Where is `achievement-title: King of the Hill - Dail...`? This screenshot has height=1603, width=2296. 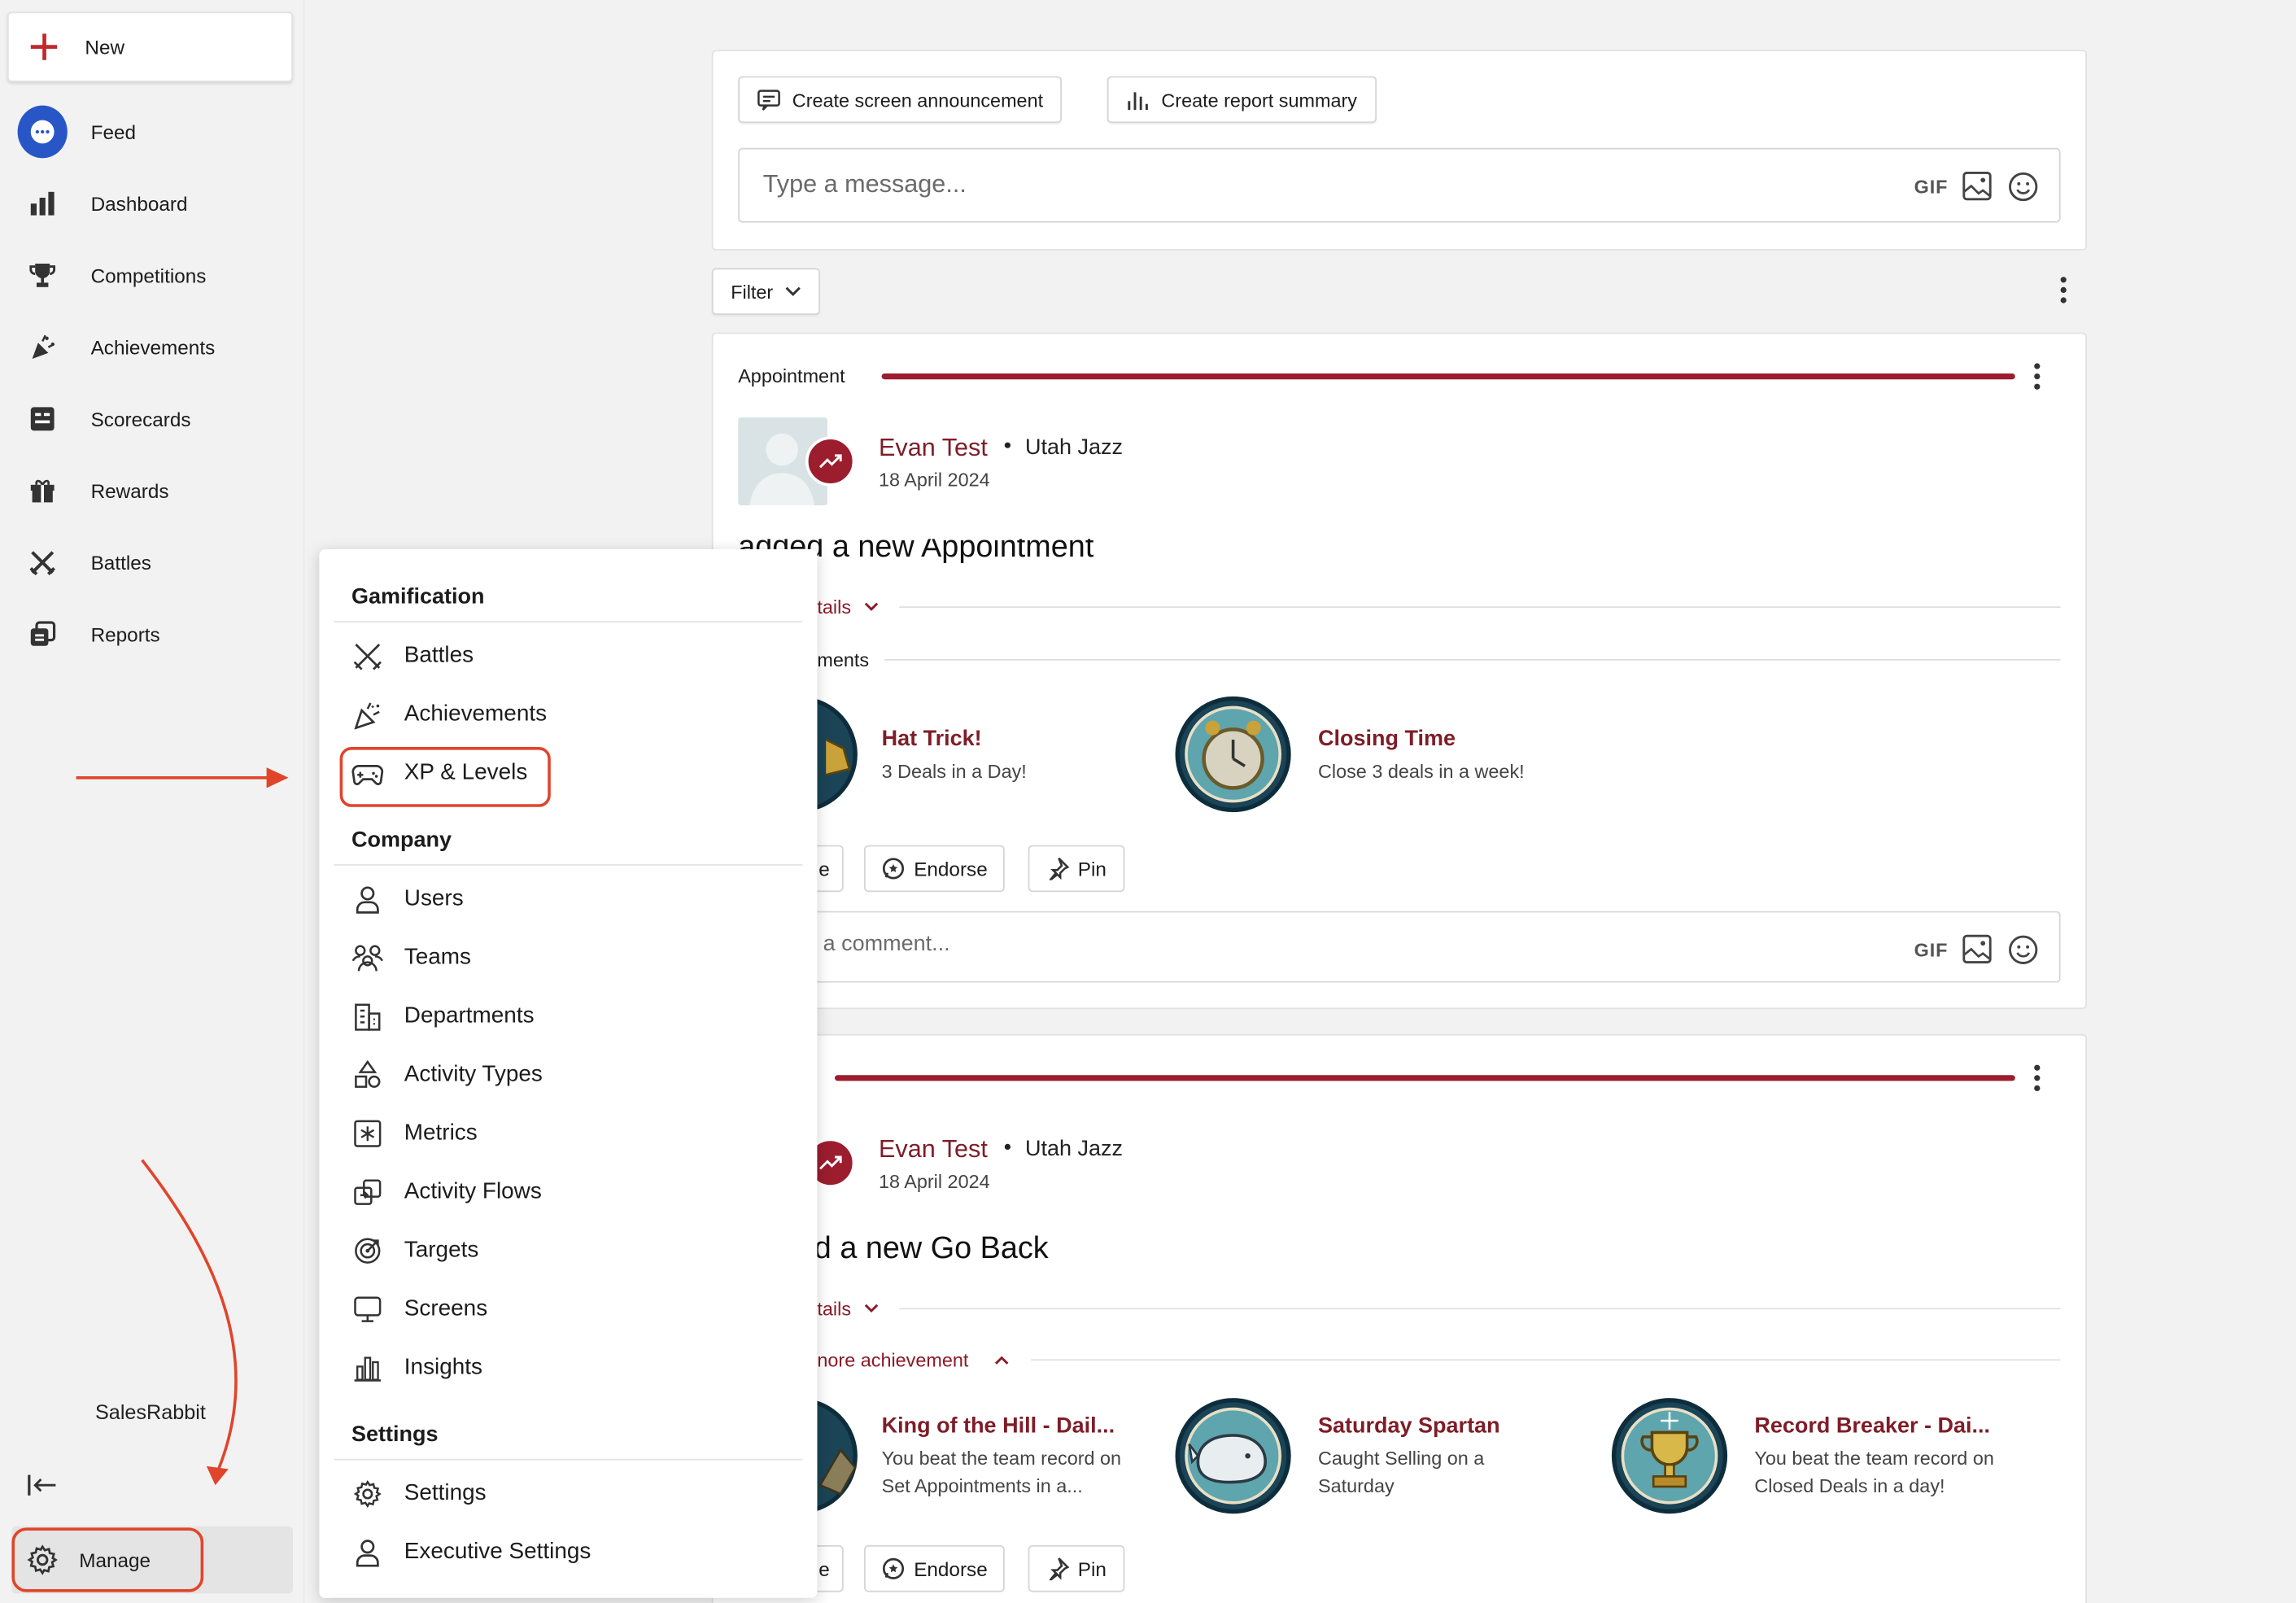 achievement-title: King of the Hill - Dail... is located at coordinates (998, 1426).